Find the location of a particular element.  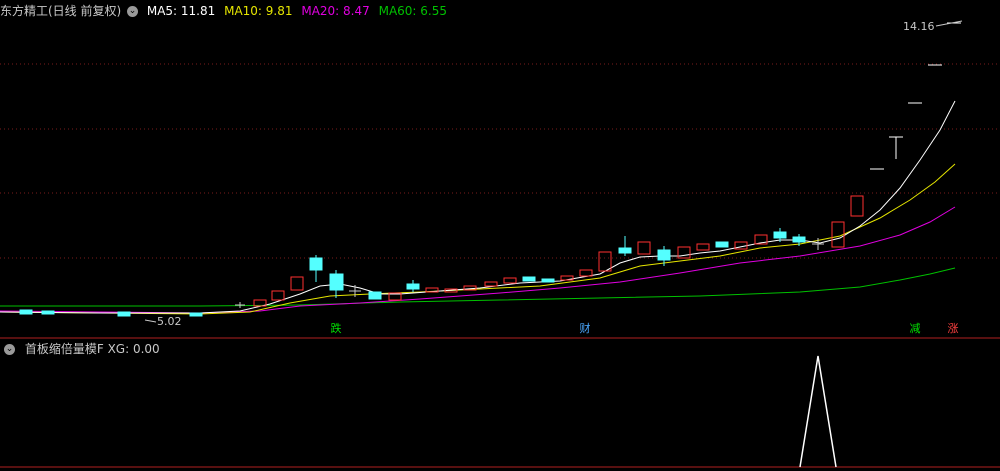

indicator-header: ⌄ 首板缩倍量模F XG: 0.00 is located at coordinates (500, 349).